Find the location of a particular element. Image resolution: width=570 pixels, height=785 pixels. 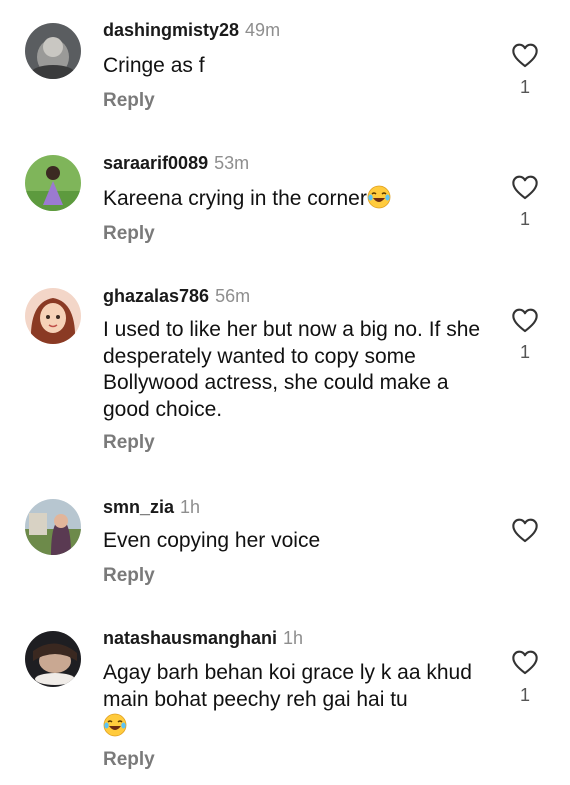

comment-header: saraarif0089 53m is located at coordinates (176, 163).